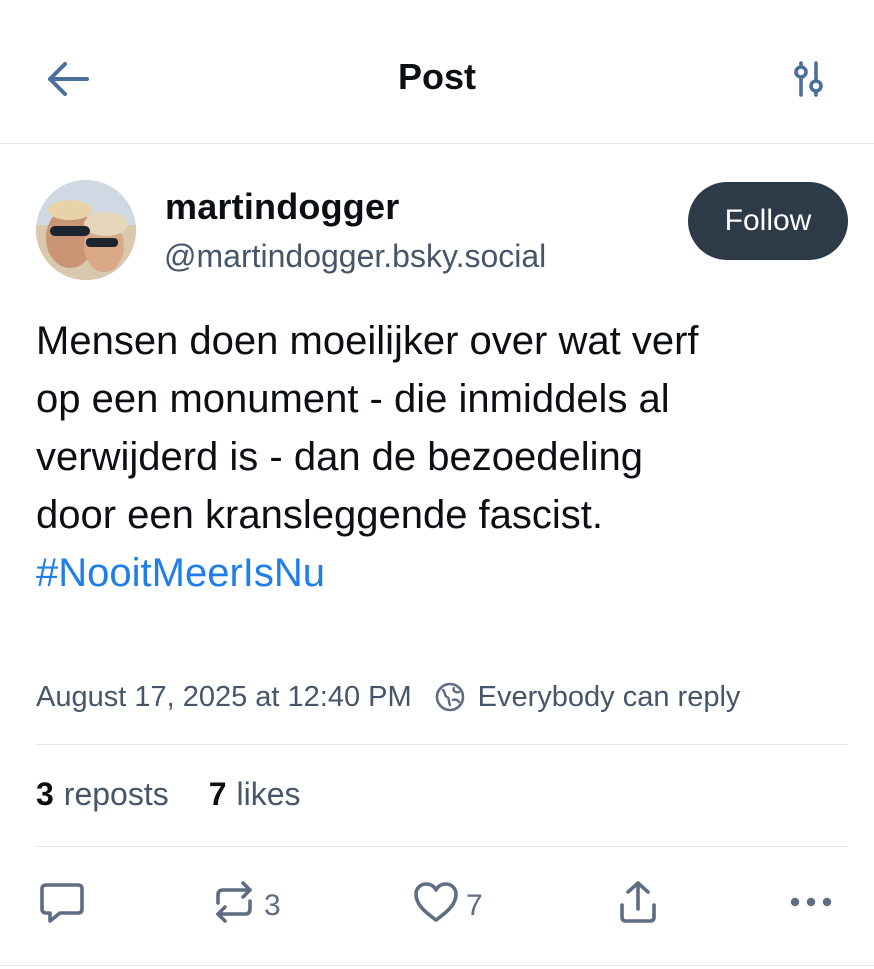 This screenshot has width=874, height=969. I want to click on page-title: Post, so click(436, 76).